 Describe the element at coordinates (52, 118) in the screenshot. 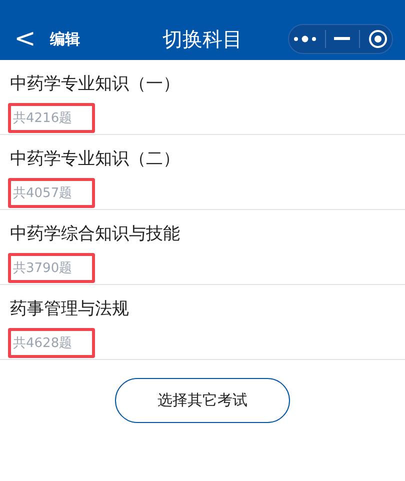

I see `question-count: 共4216题` at that location.